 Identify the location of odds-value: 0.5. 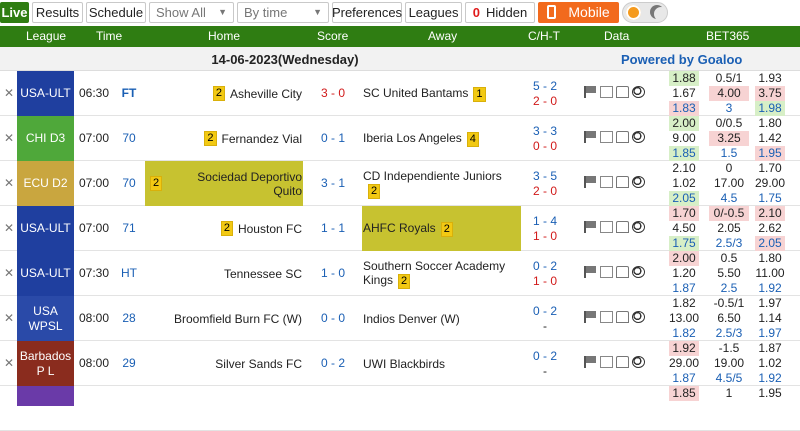
(729, 258).